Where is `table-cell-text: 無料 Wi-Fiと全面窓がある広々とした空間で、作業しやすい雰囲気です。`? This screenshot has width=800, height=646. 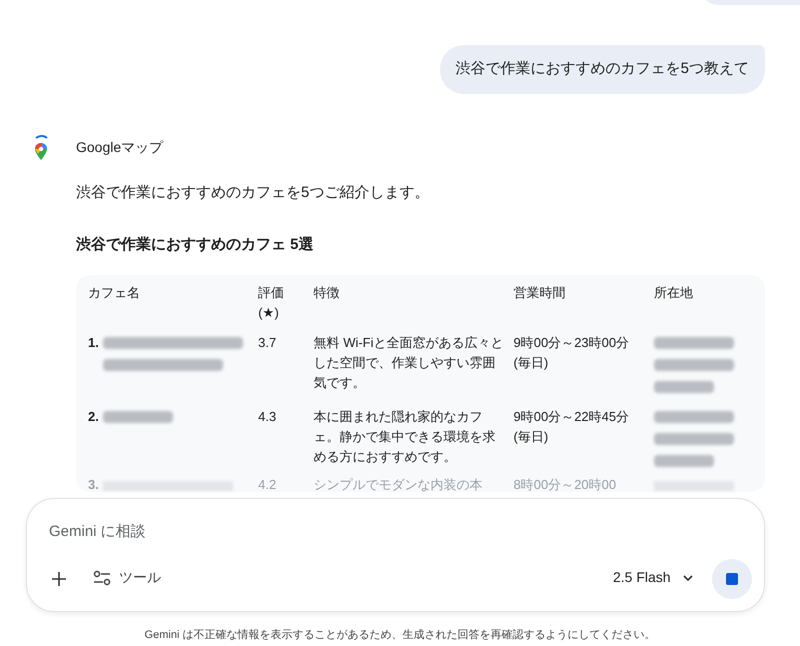 table-cell-text: 無料 Wi-Fiと全面窓がある広々とした空間で、作業しやすい雰囲気です。 is located at coordinates (409, 363).